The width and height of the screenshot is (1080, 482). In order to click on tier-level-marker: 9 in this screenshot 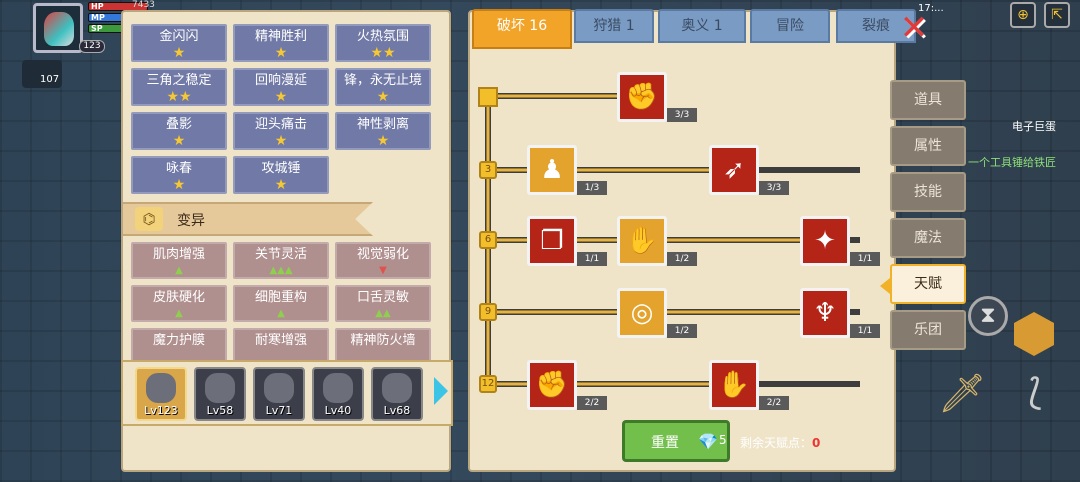, I will do `click(488, 312)`.